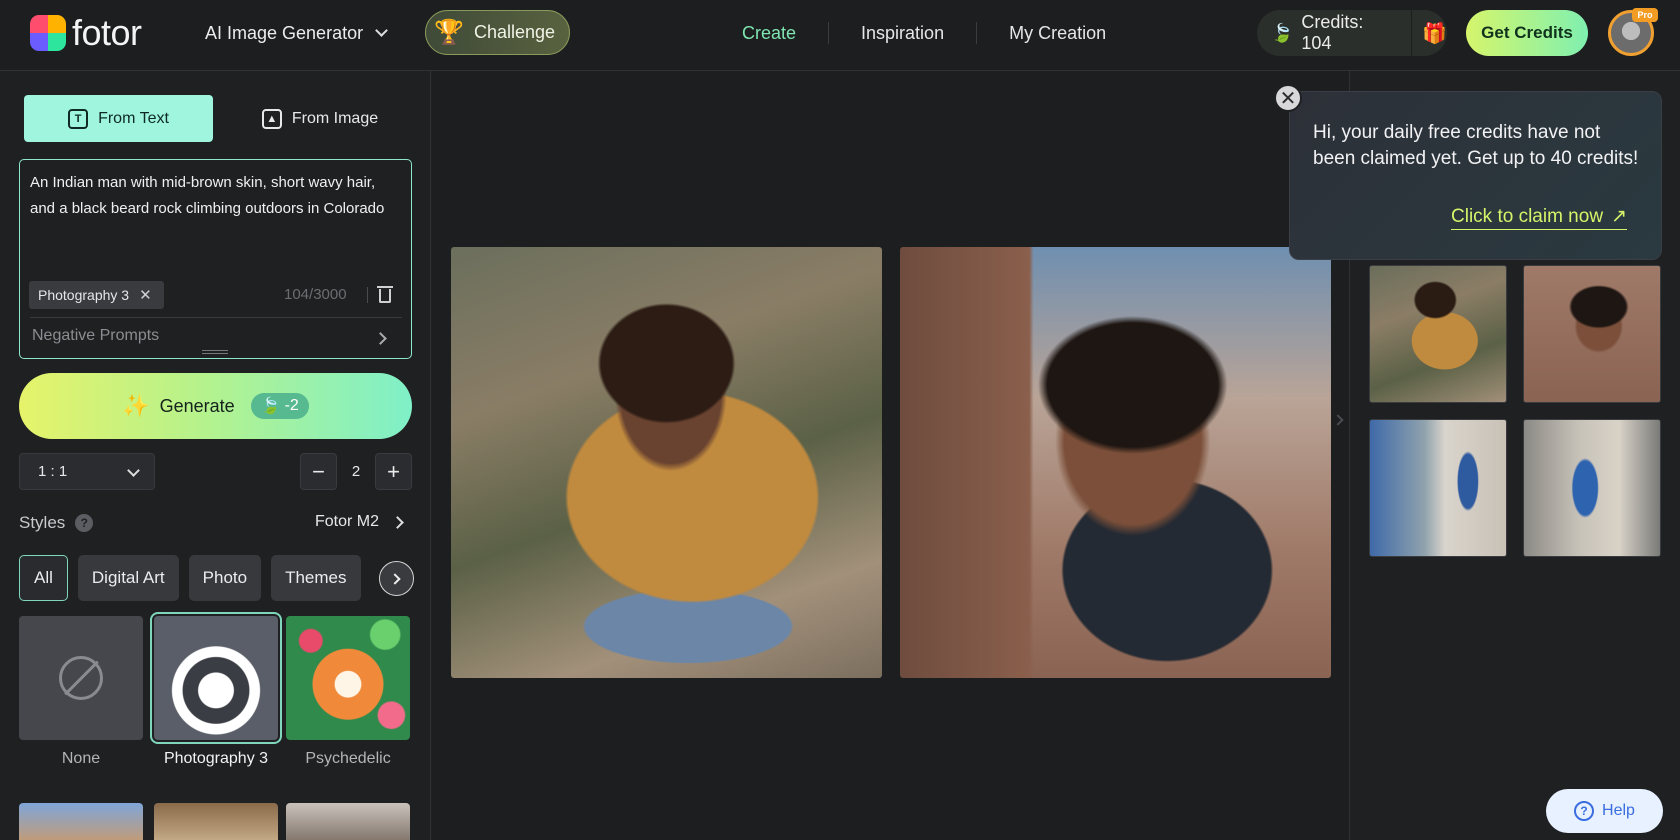  Describe the element at coordinates (1434, 33) in the screenshot. I see `gift-icon: 🎁` at that location.